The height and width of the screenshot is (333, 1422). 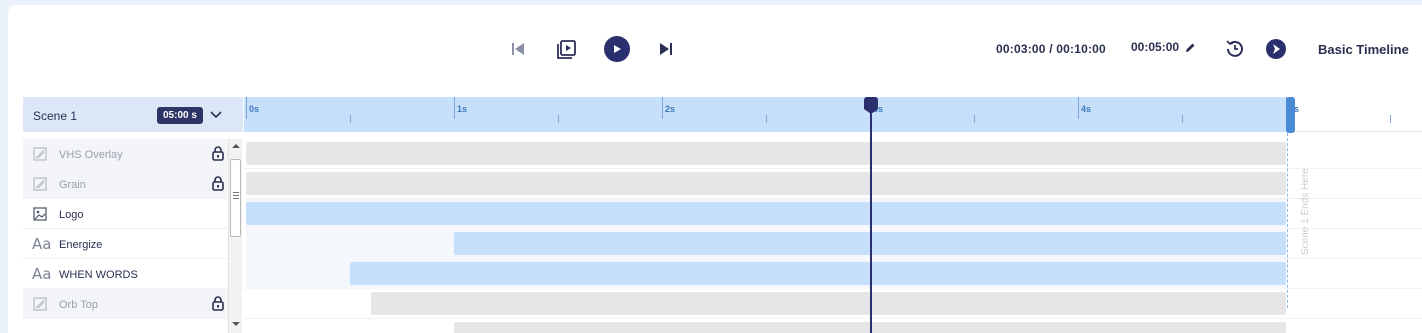 What do you see at coordinates (236, 324) in the screenshot?
I see `scroll-down-icon` at bounding box center [236, 324].